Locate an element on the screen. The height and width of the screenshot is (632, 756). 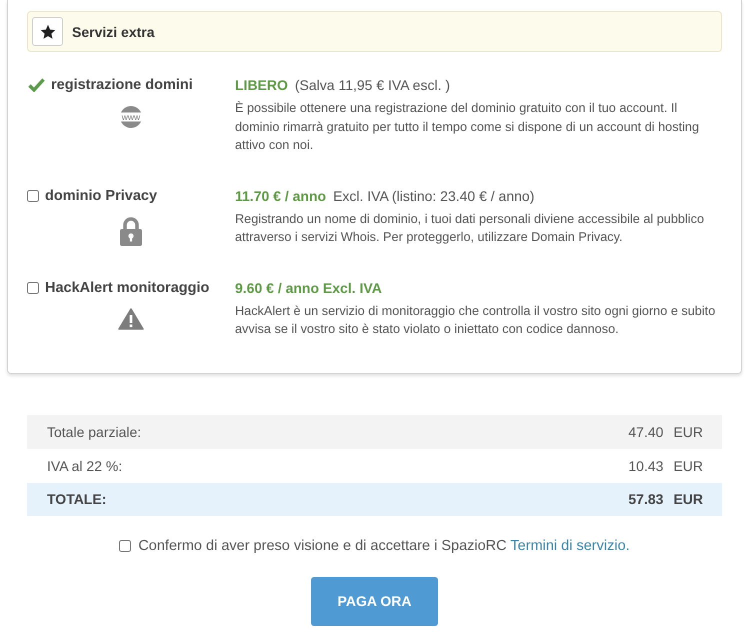
price-note: (Salva 11,95 € IVA escl. ) is located at coordinates (372, 85).